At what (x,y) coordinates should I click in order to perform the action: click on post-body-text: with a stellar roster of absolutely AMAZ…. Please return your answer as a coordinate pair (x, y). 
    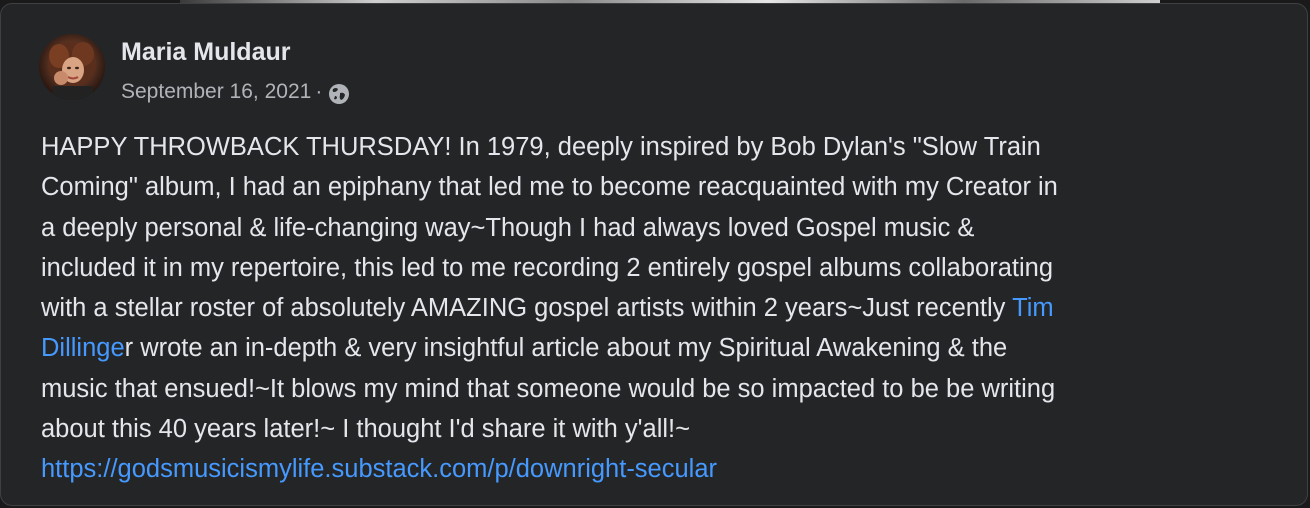
    Looking at the image, I should click on (527, 308).